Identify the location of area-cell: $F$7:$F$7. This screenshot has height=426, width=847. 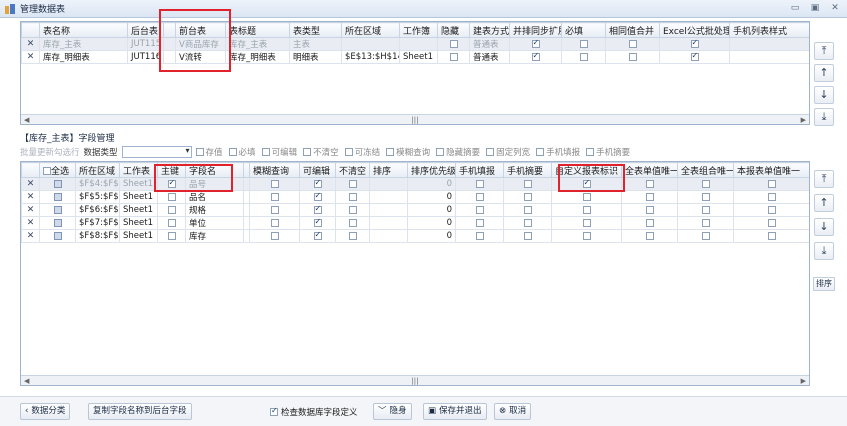
(97, 223).